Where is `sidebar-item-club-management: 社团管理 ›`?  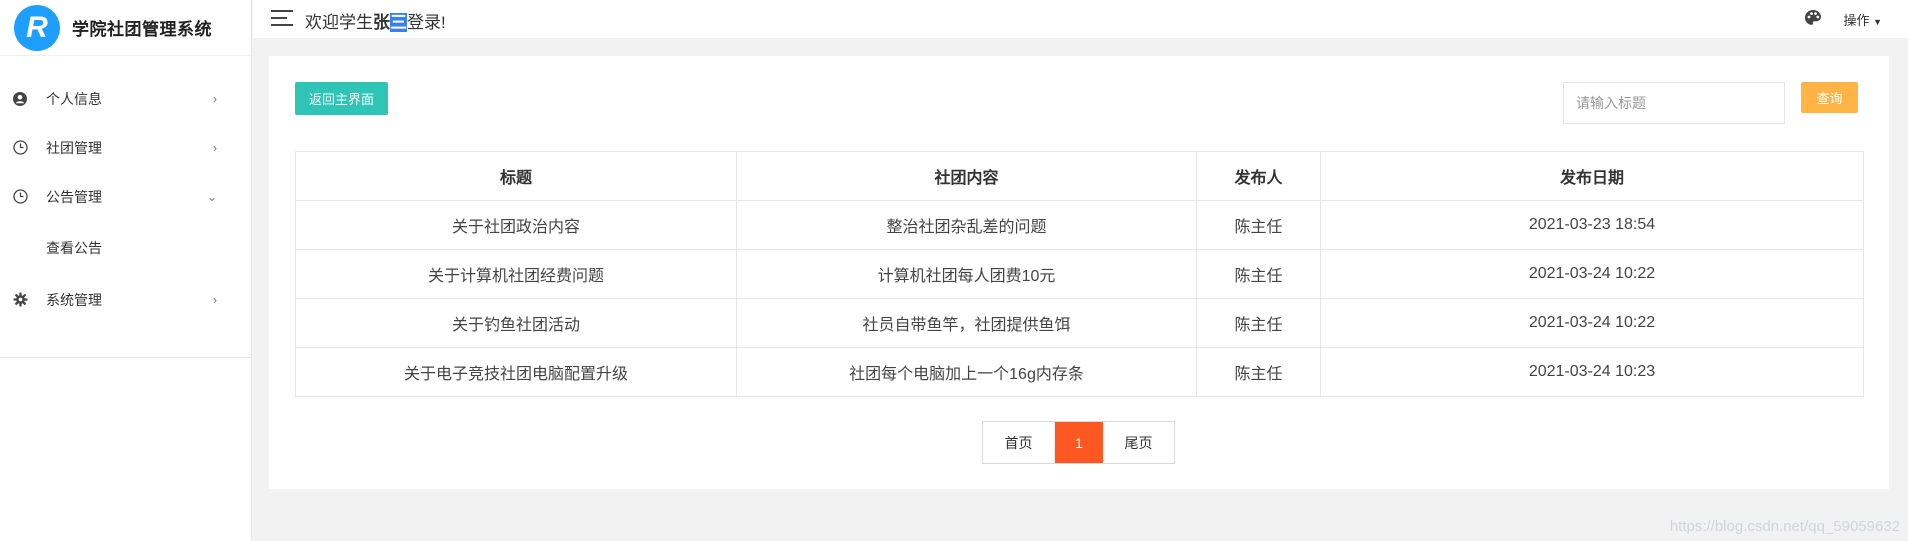
sidebar-item-club-management: 社团管理 › is located at coordinates (125, 147).